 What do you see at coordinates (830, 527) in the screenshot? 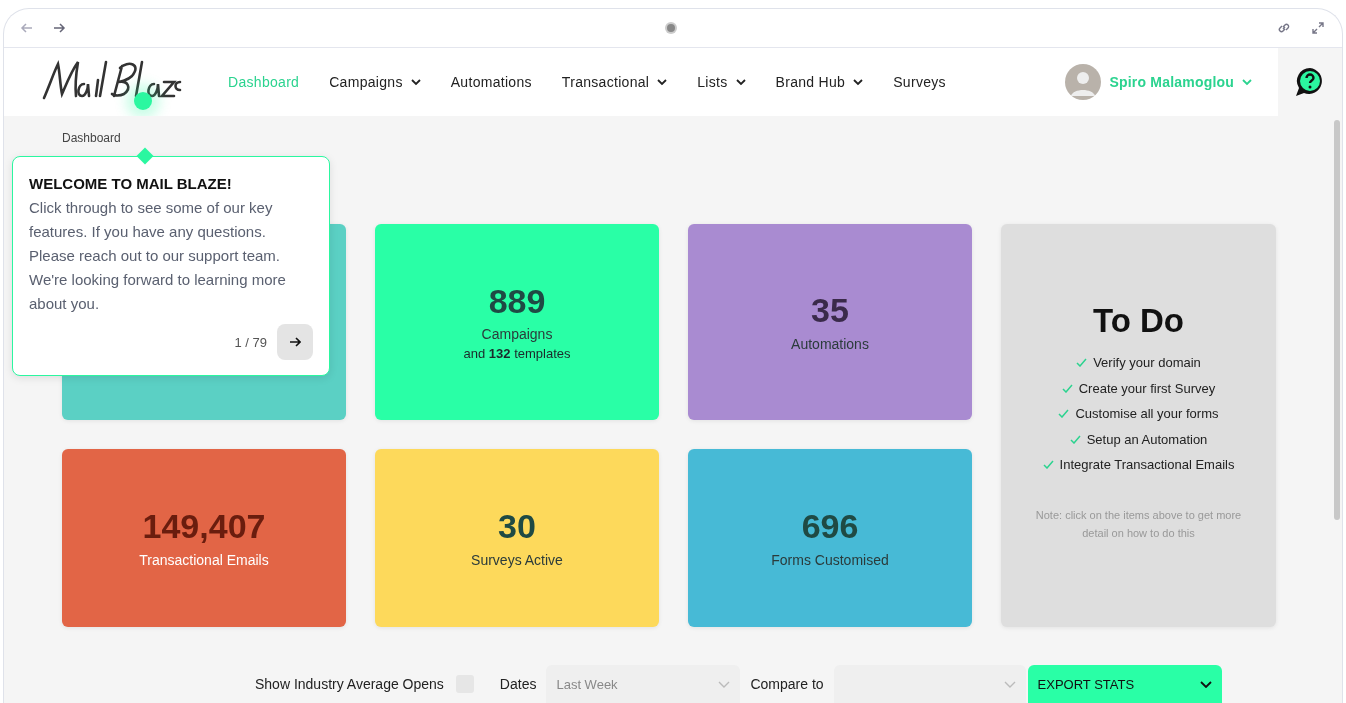
I see `stat-value: 696` at bounding box center [830, 527].